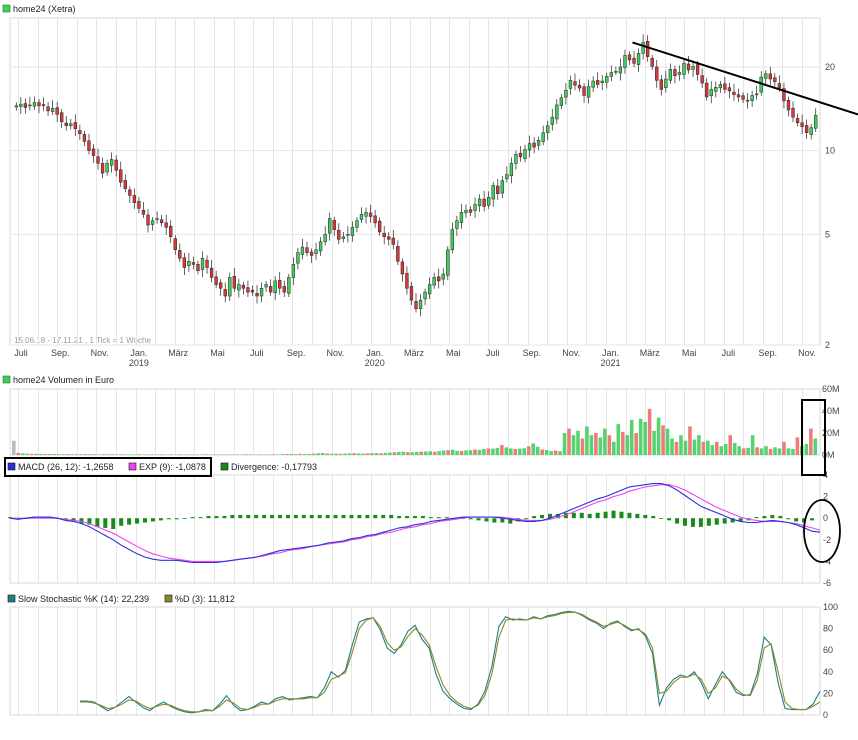  What do you see at coordinates (828, 650) in the screenshot?
I see `stoch-ytick: 60` at bounding box center [828, 650].